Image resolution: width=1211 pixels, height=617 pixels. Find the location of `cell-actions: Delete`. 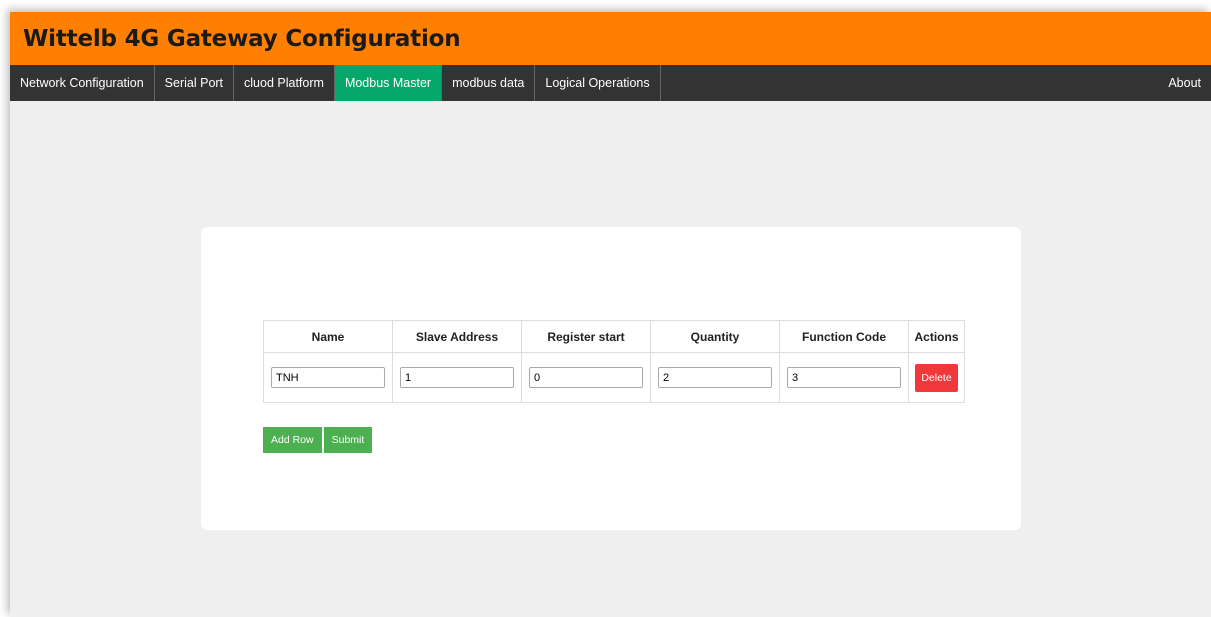

cell-actions: Delete is located at coordinates (936, 377).